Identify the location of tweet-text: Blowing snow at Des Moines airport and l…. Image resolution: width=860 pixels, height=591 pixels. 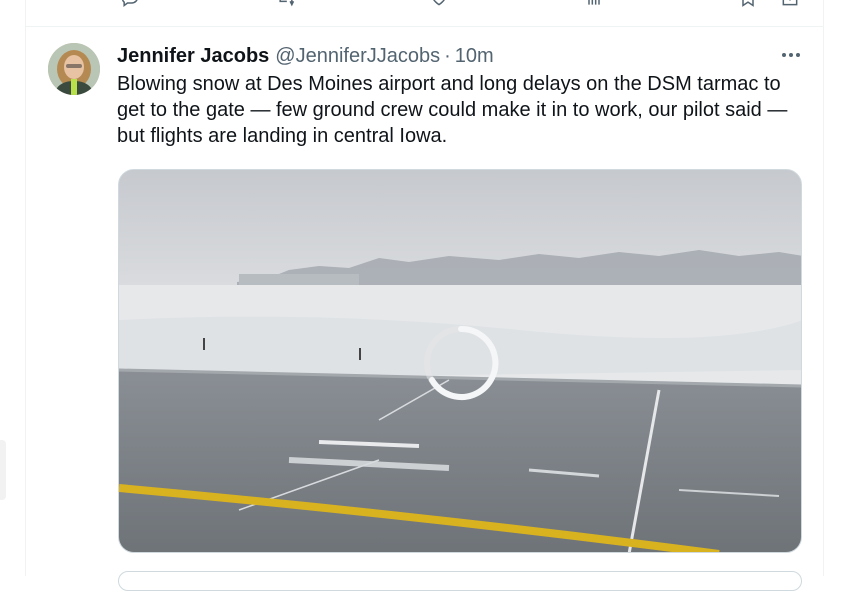
(452, 110).